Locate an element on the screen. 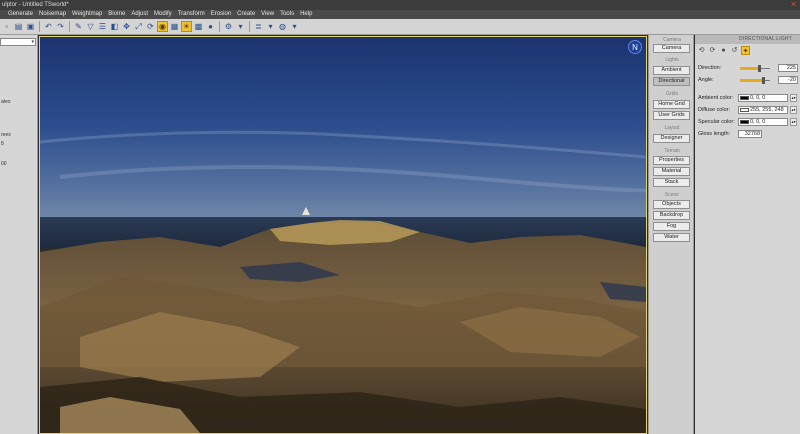 The width and height of the screenshot is (800, 434). diffuse-color-swatch is located at coordinates (744, 110).